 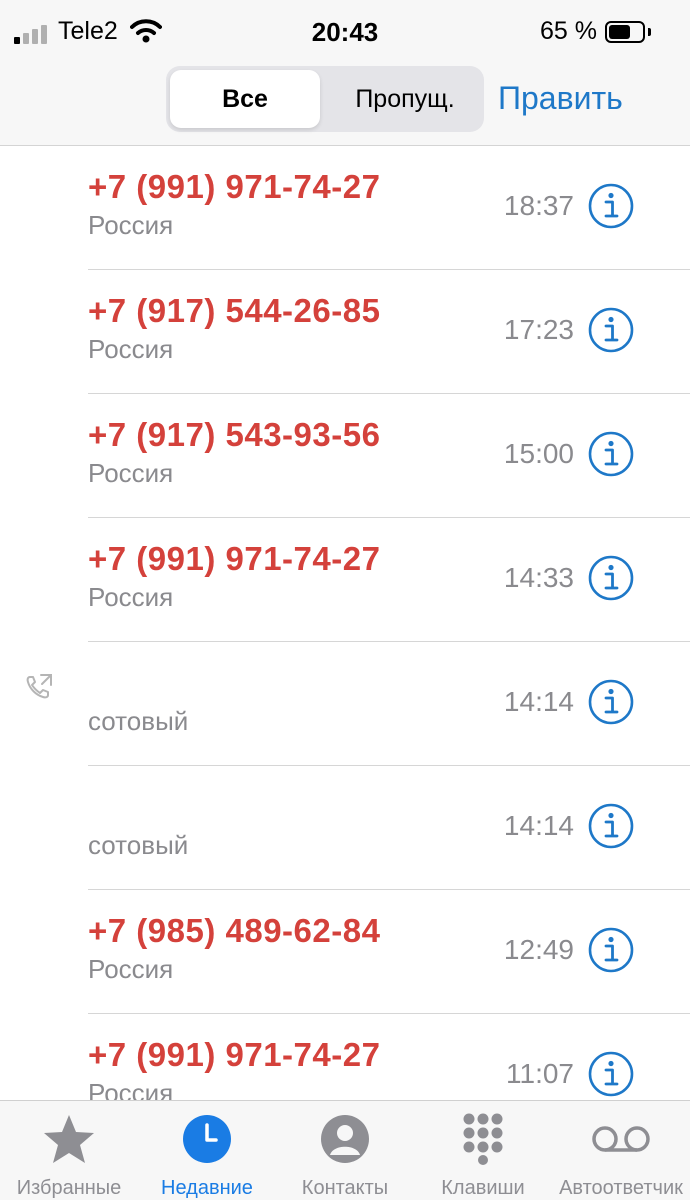 I want to click on star-icon, so click(x=69, y=1139).